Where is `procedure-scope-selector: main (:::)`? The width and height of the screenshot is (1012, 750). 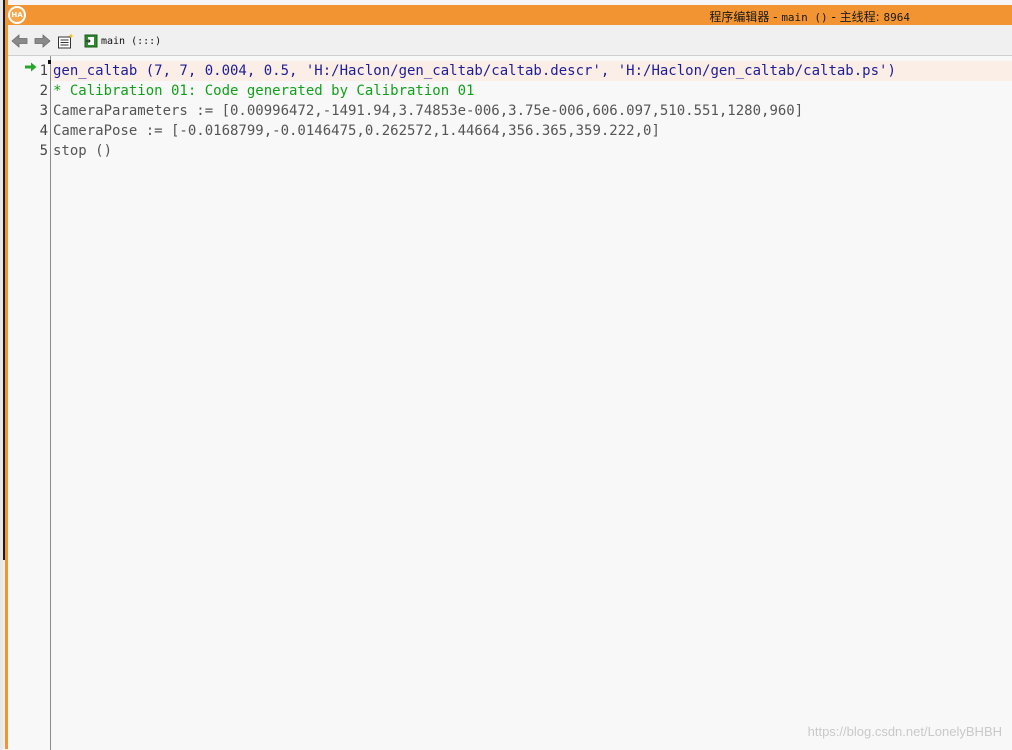 procedure-scope-selector: main (:::) is located at coordinates (122, 41).